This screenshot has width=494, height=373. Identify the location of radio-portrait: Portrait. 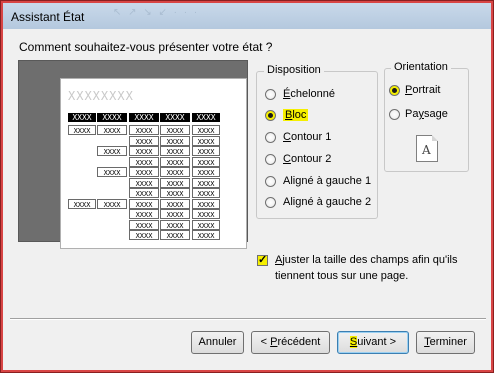
(414, 90).